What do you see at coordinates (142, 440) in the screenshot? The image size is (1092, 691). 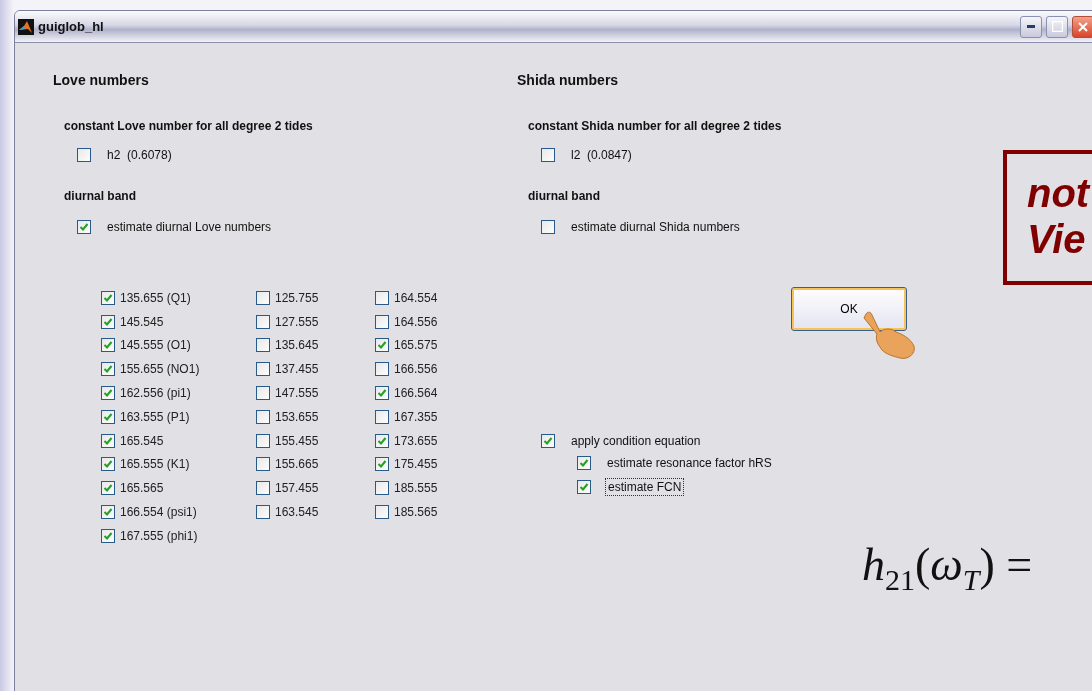 I see `checkbox-label: 165.545` at bounding box center [142, 440].